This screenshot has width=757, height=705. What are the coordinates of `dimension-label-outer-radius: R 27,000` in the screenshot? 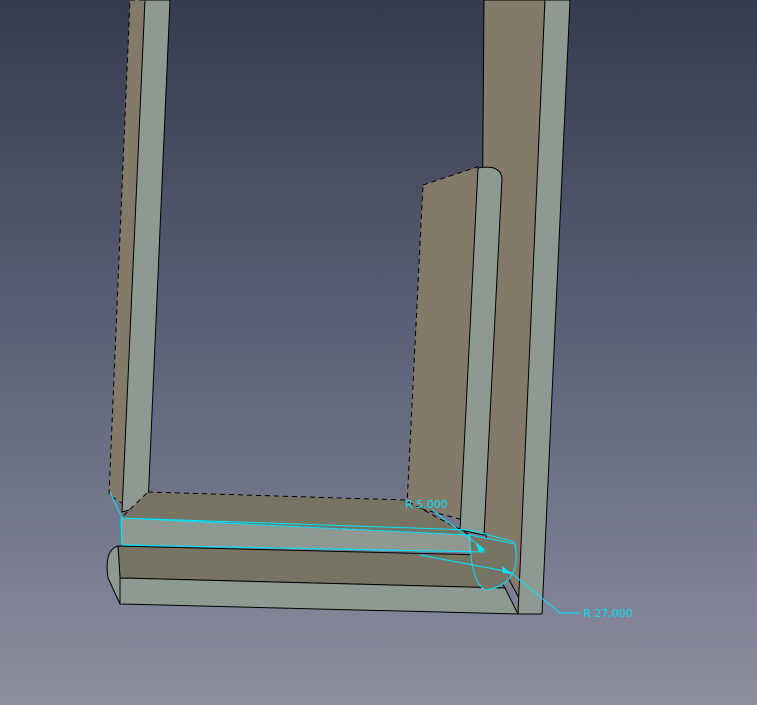 It's located at (608, 613).